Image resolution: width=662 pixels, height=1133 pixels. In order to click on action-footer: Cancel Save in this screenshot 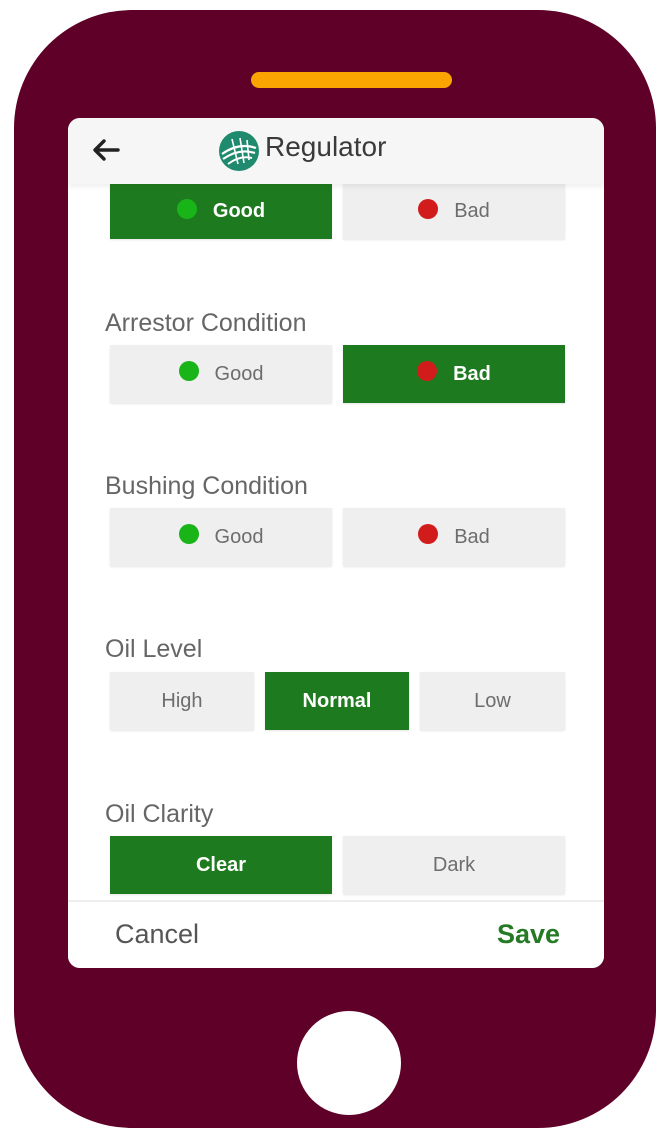, I will do `click(336, 934)`.